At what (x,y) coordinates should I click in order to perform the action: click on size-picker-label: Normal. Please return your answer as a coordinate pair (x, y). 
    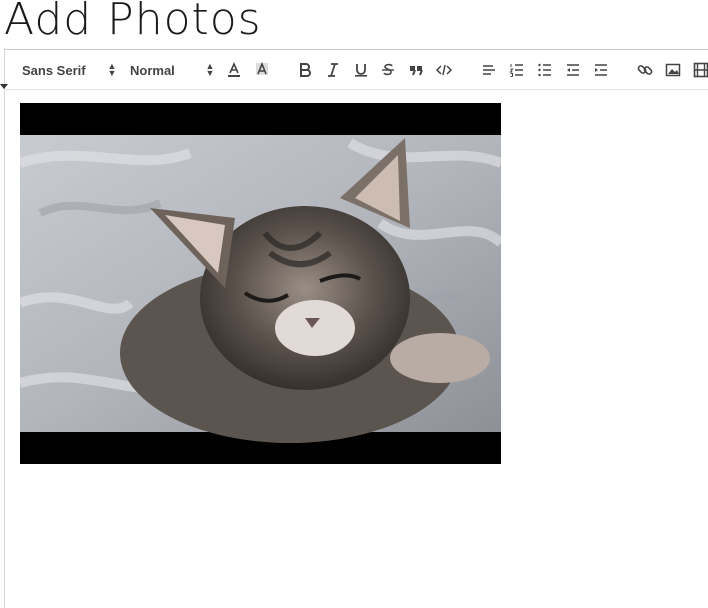
    Looking at the image, I should click on (152, 70).